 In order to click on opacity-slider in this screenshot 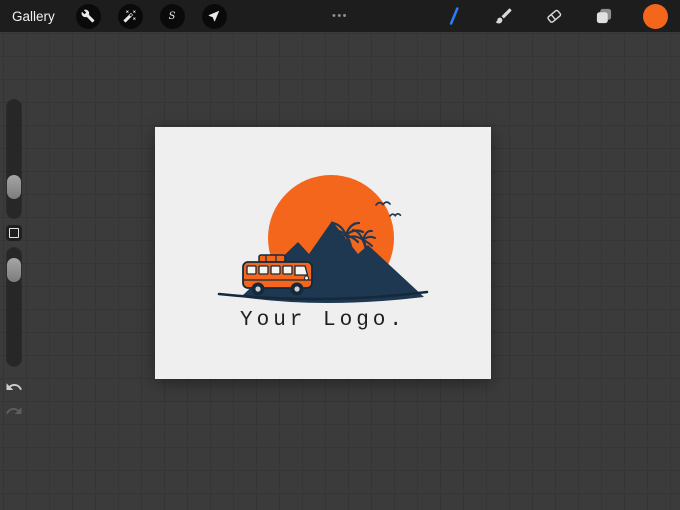, I will do `click(14, 307)`.